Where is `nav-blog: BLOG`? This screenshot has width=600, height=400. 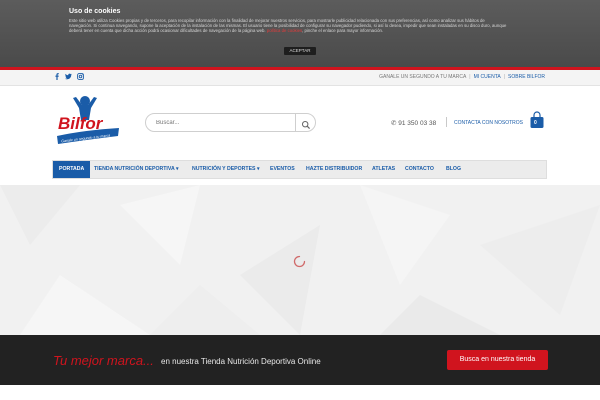
nav-blog: BLOG is located at coordinates (453, 169).